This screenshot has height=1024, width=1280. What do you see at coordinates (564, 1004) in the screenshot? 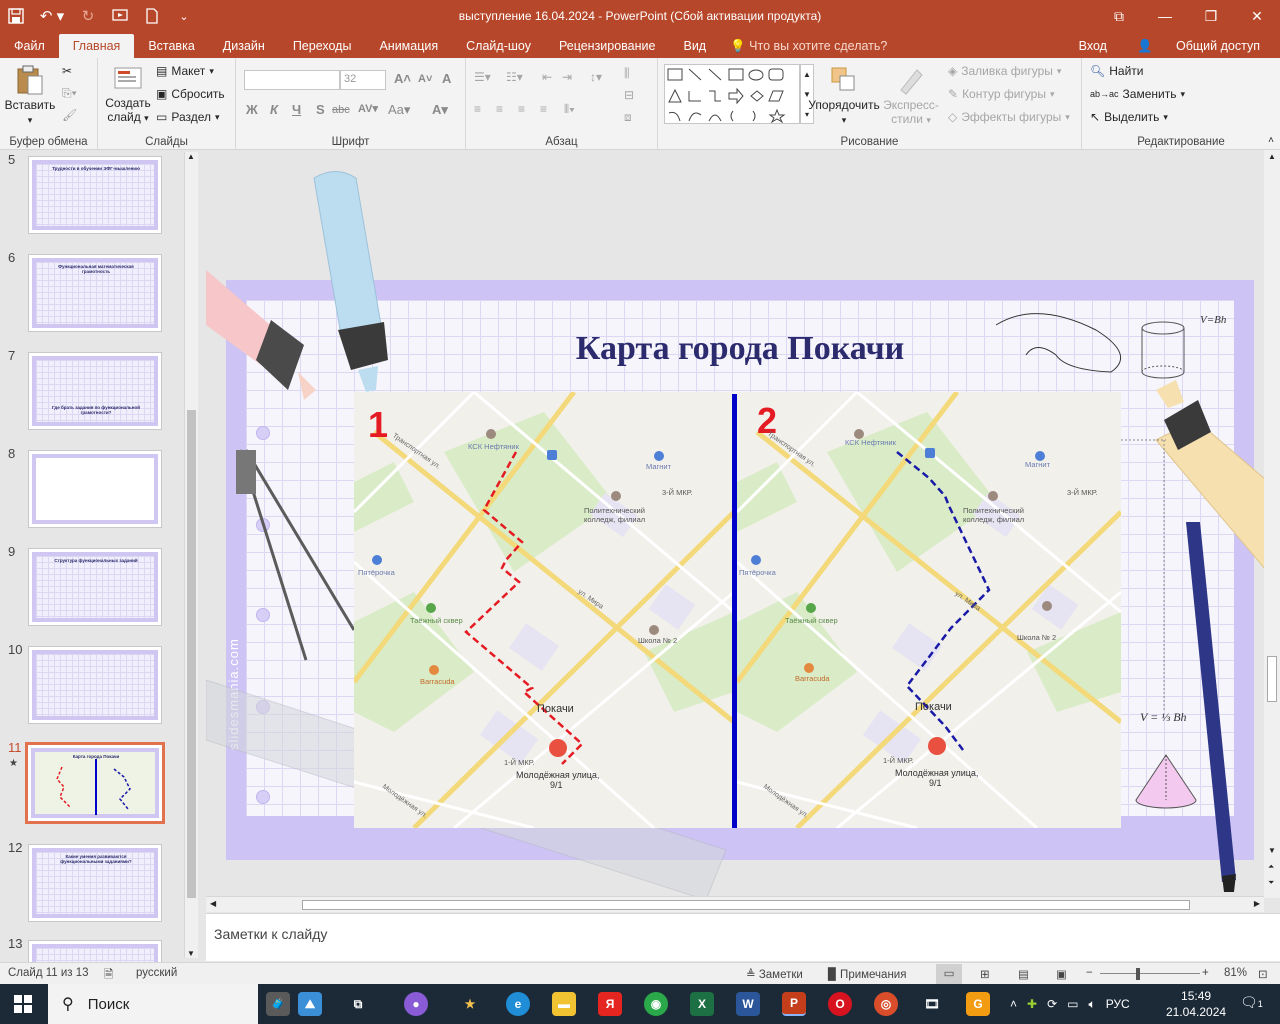
I see `file-explorer-icon: ▬` at bounding box center [564, 1004].